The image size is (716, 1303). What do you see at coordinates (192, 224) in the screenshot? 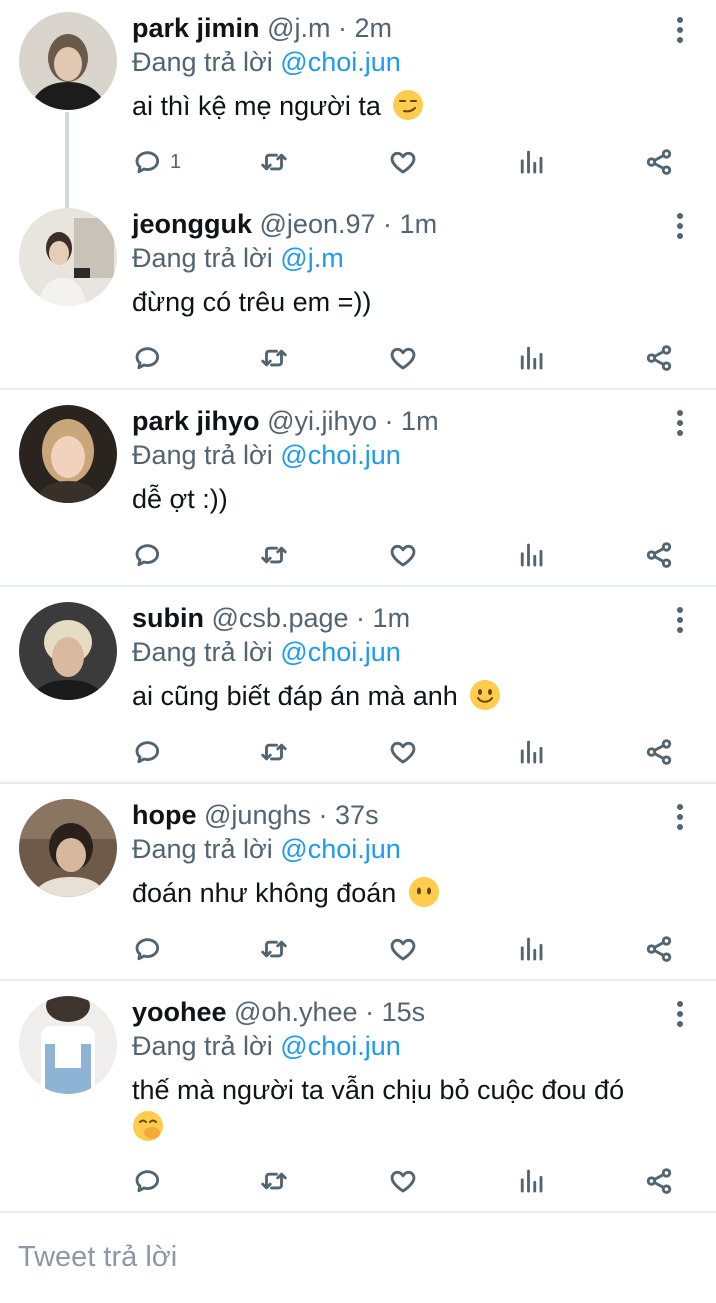
I see `display-name: jeongguk` at bounding box center [192, 224].